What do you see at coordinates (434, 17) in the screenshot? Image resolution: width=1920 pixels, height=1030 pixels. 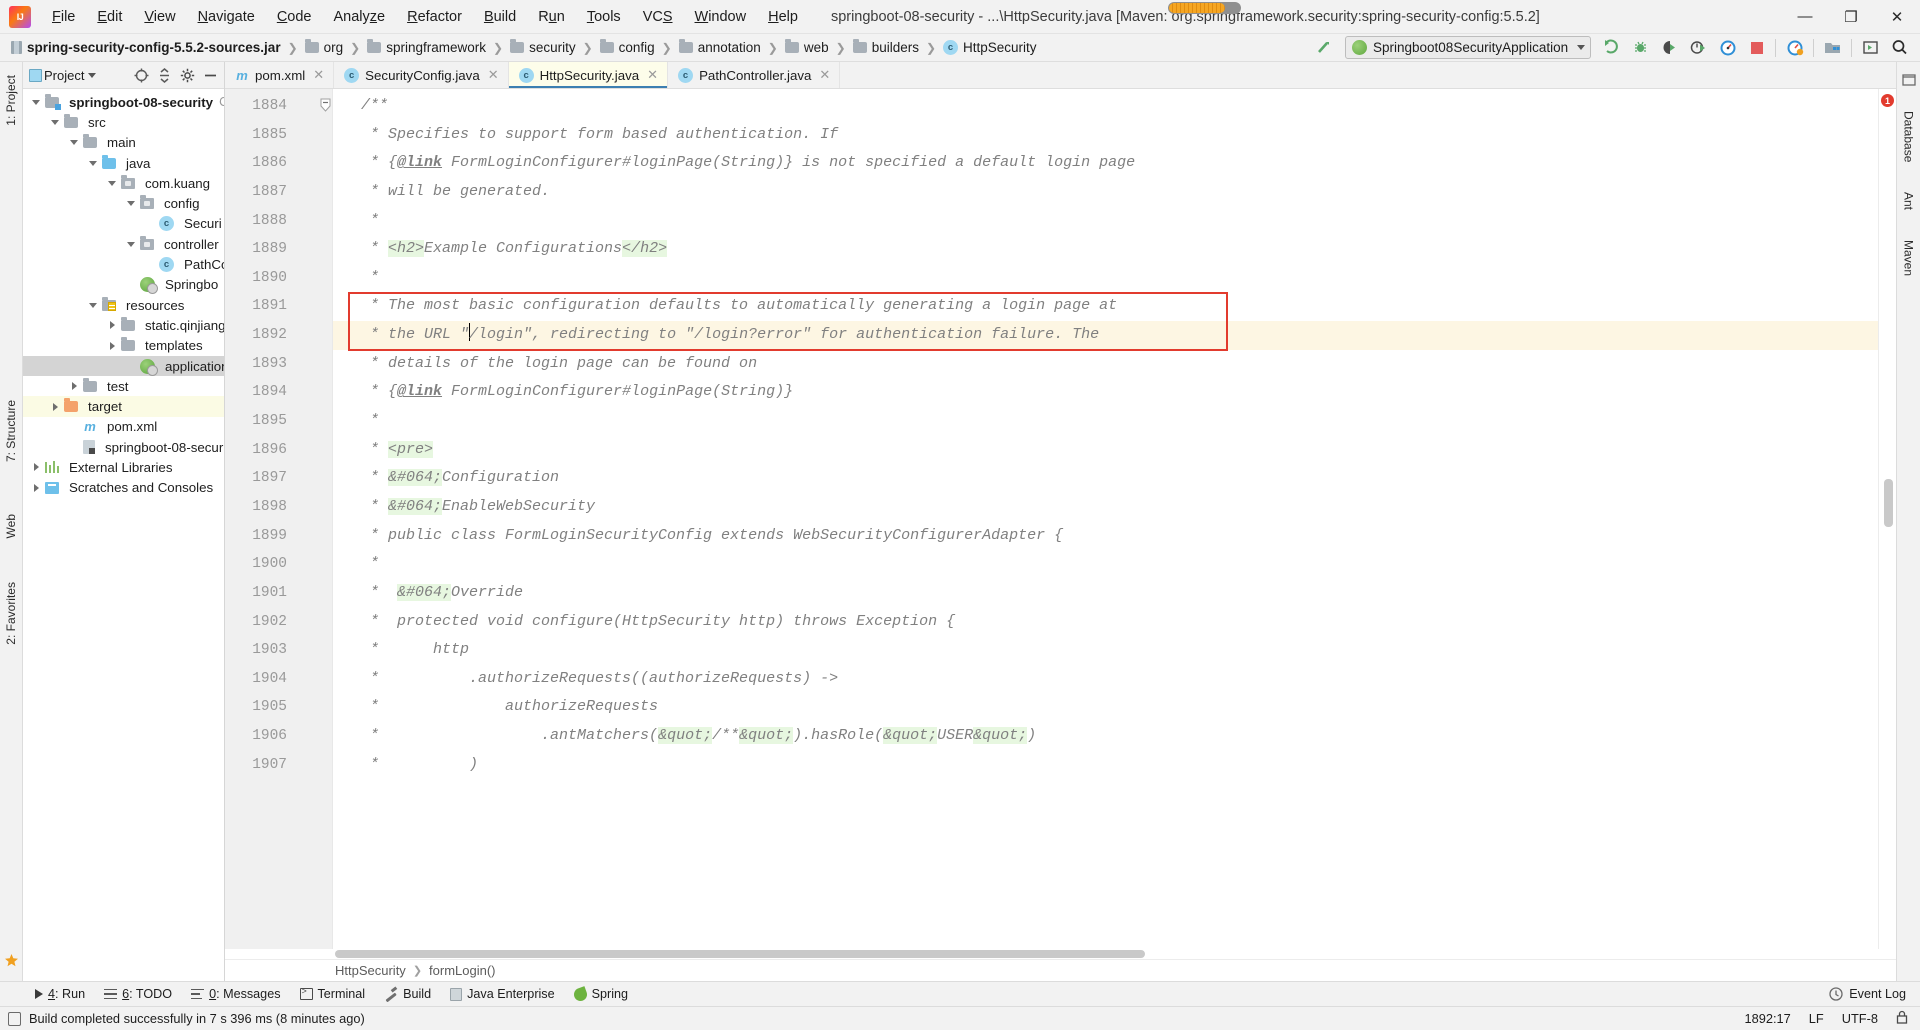 I see `menu-refactor: Refactor` at bounding box center [434, 17].